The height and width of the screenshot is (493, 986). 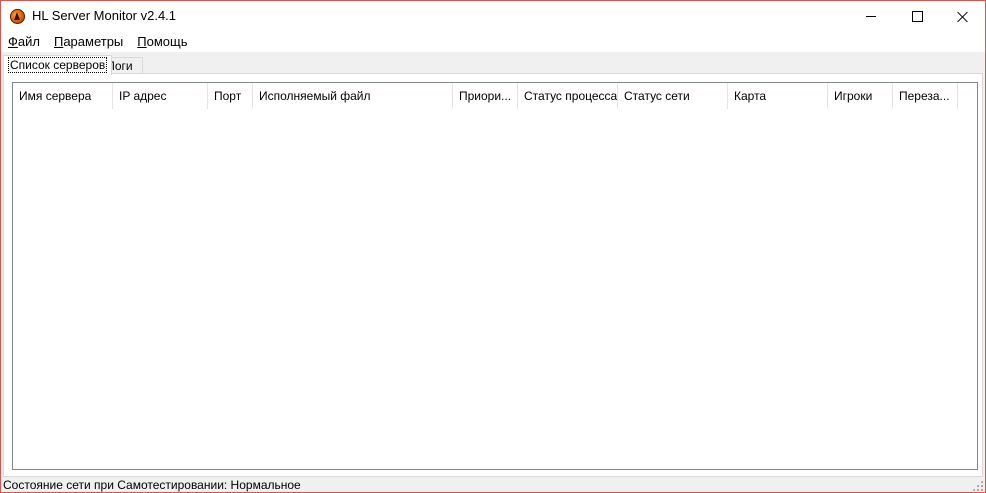 I want to click on menu-file: Файл, so click(x=24, y=42).